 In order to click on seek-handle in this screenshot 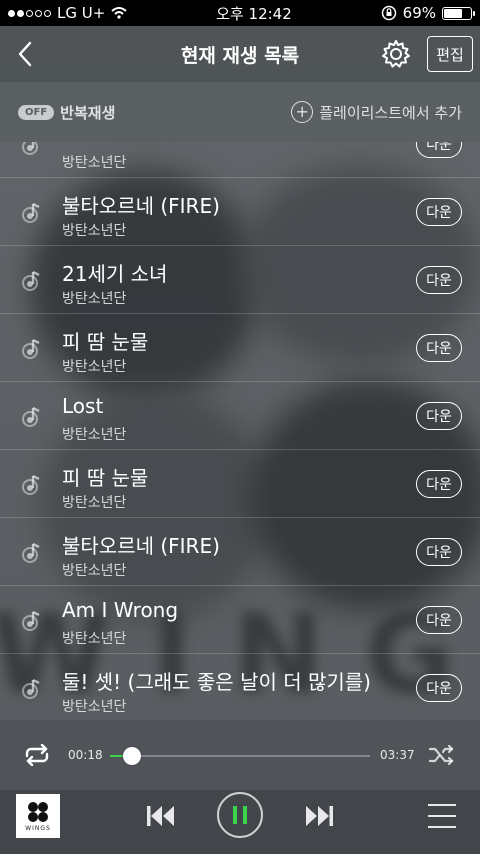, I will do `click(131, 756)`.